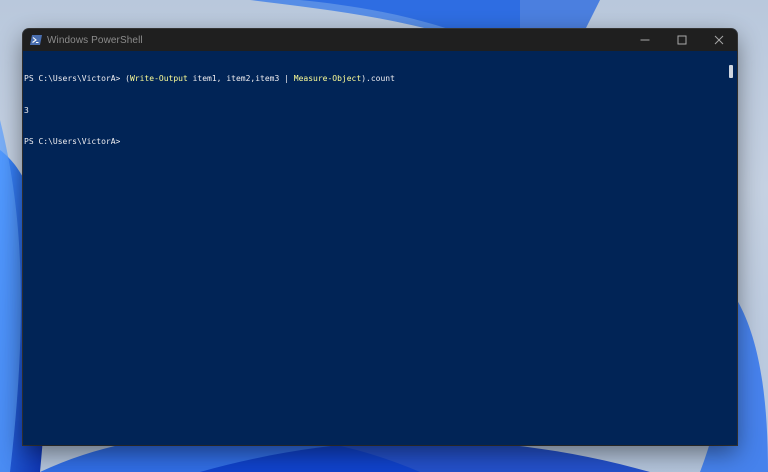 This screenshot has width=768, height=472. I want to click on maximize-icon, so click(681, 40).